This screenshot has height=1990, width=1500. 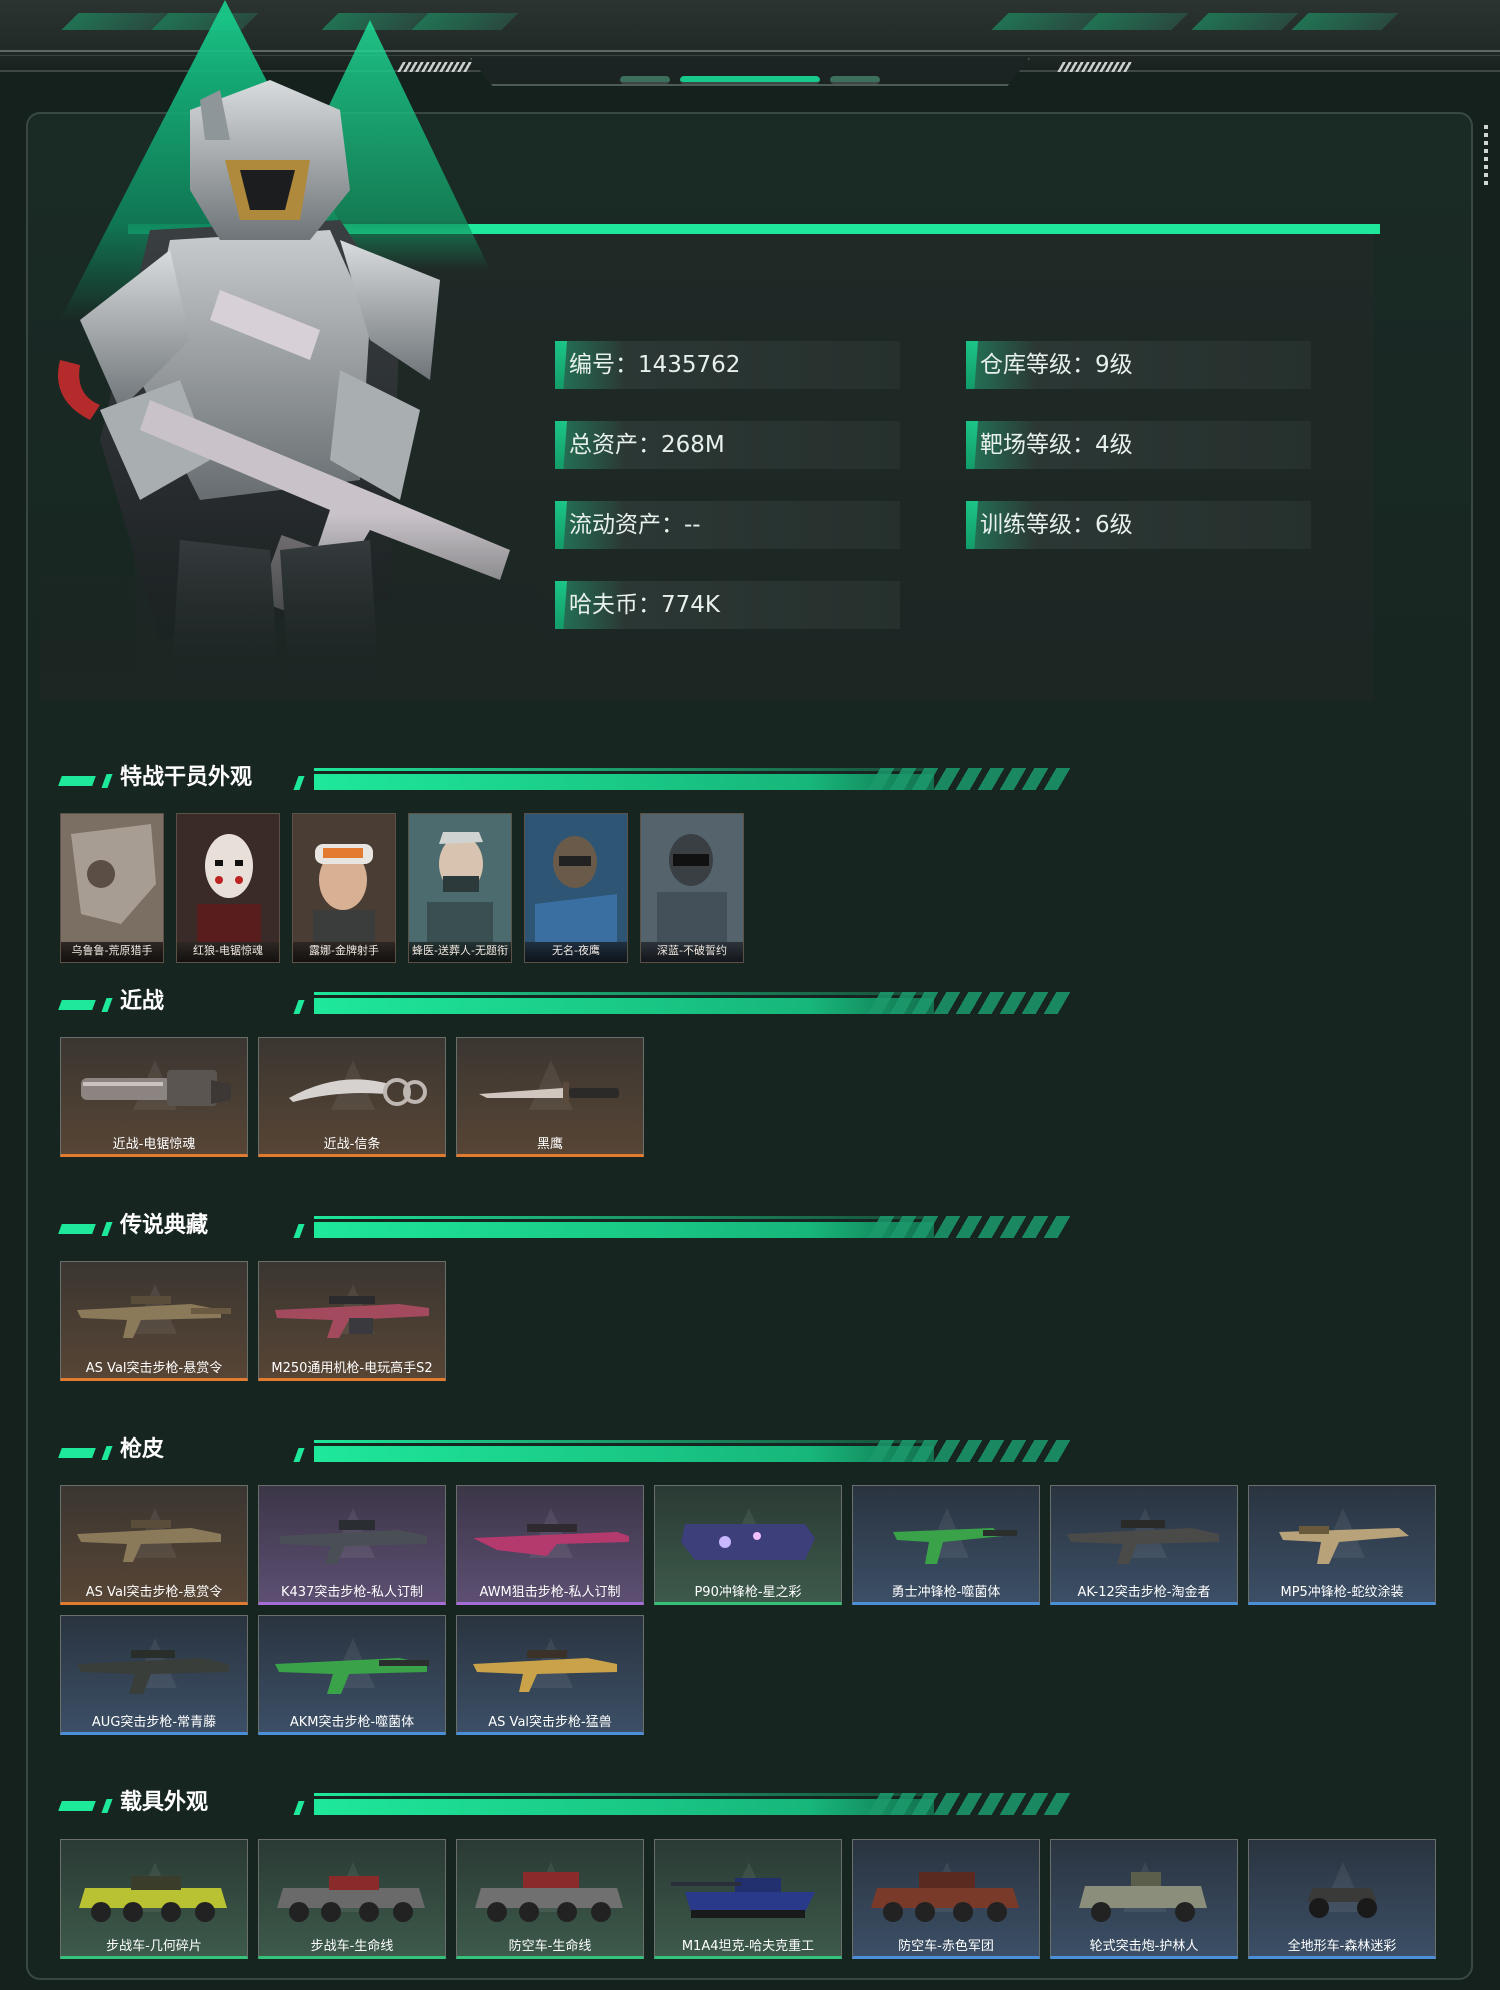 What do you see at coordinates (164, 1225) in the screenshot?
I see `section-title: 传说典藏` at bounding box center [164, 1225].